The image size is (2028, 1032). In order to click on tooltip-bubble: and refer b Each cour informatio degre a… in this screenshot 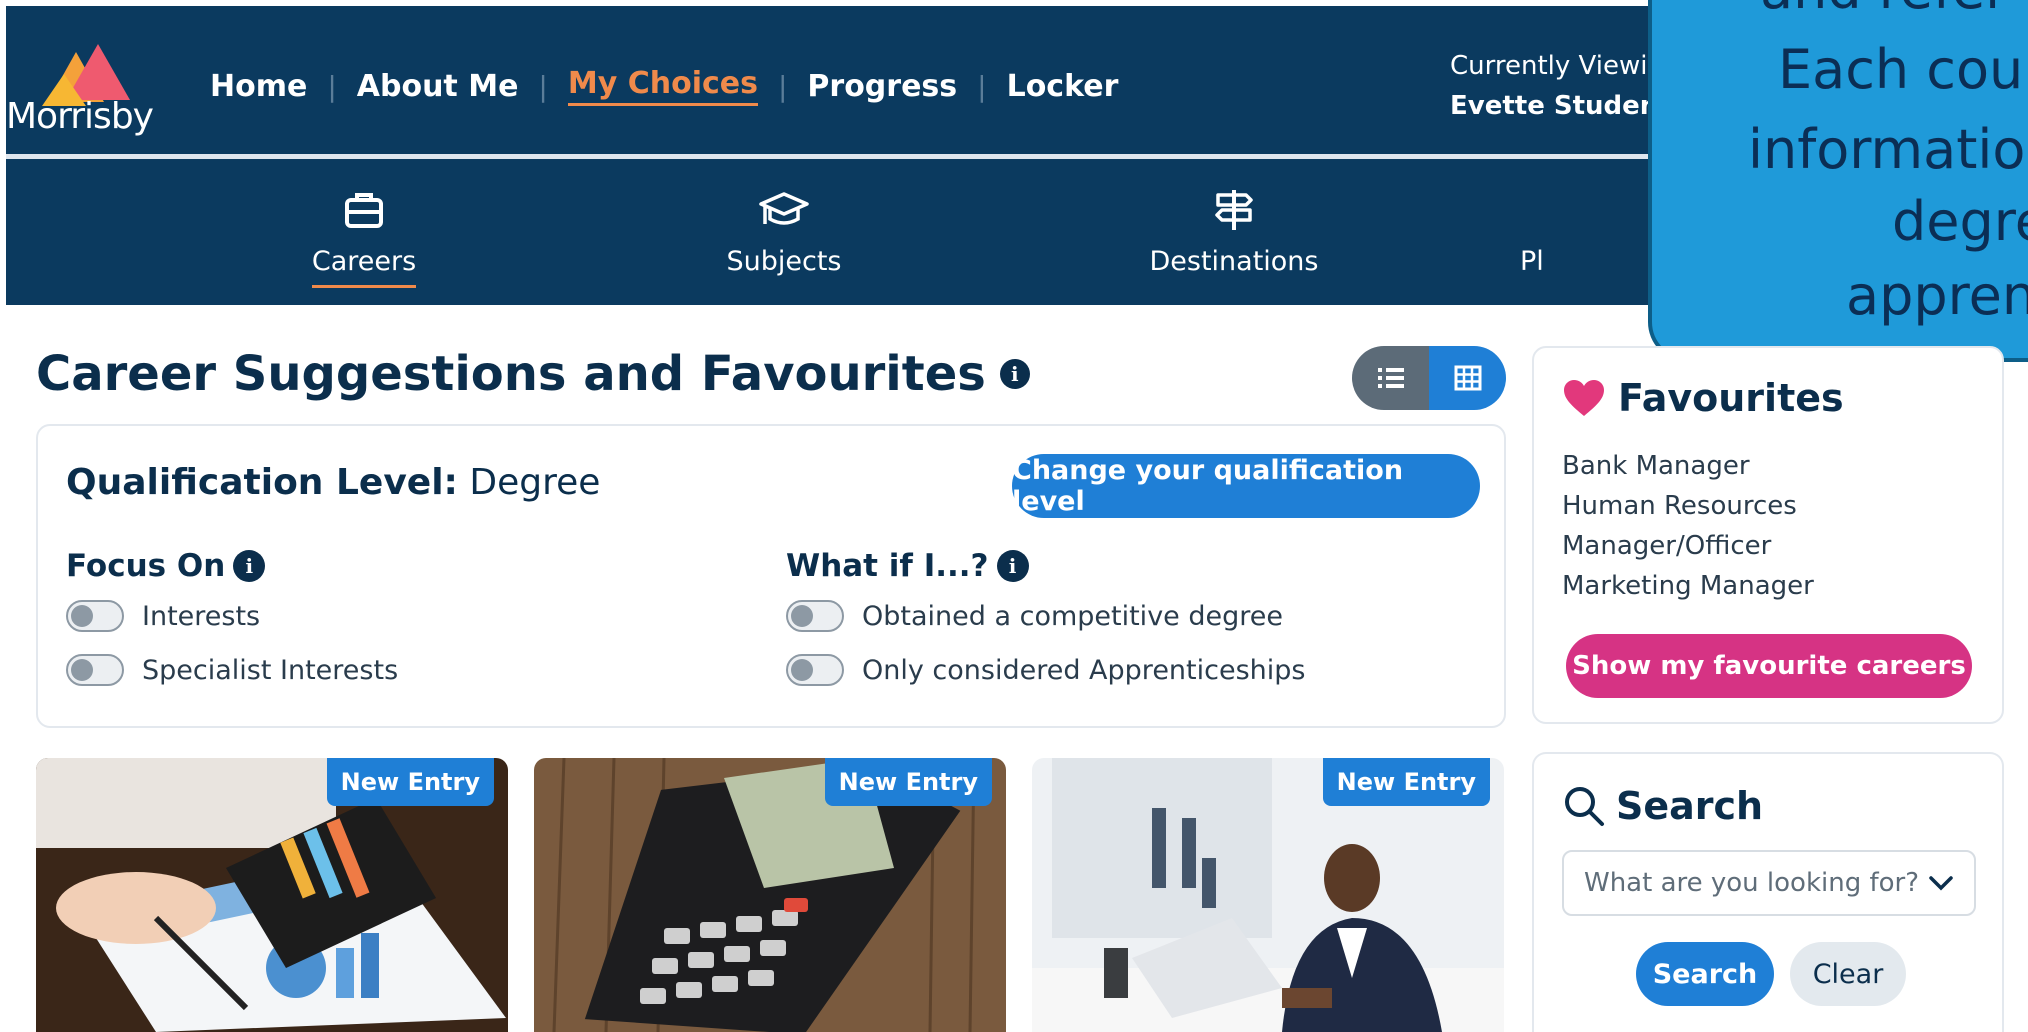, I will do `click(1838, 181)`.